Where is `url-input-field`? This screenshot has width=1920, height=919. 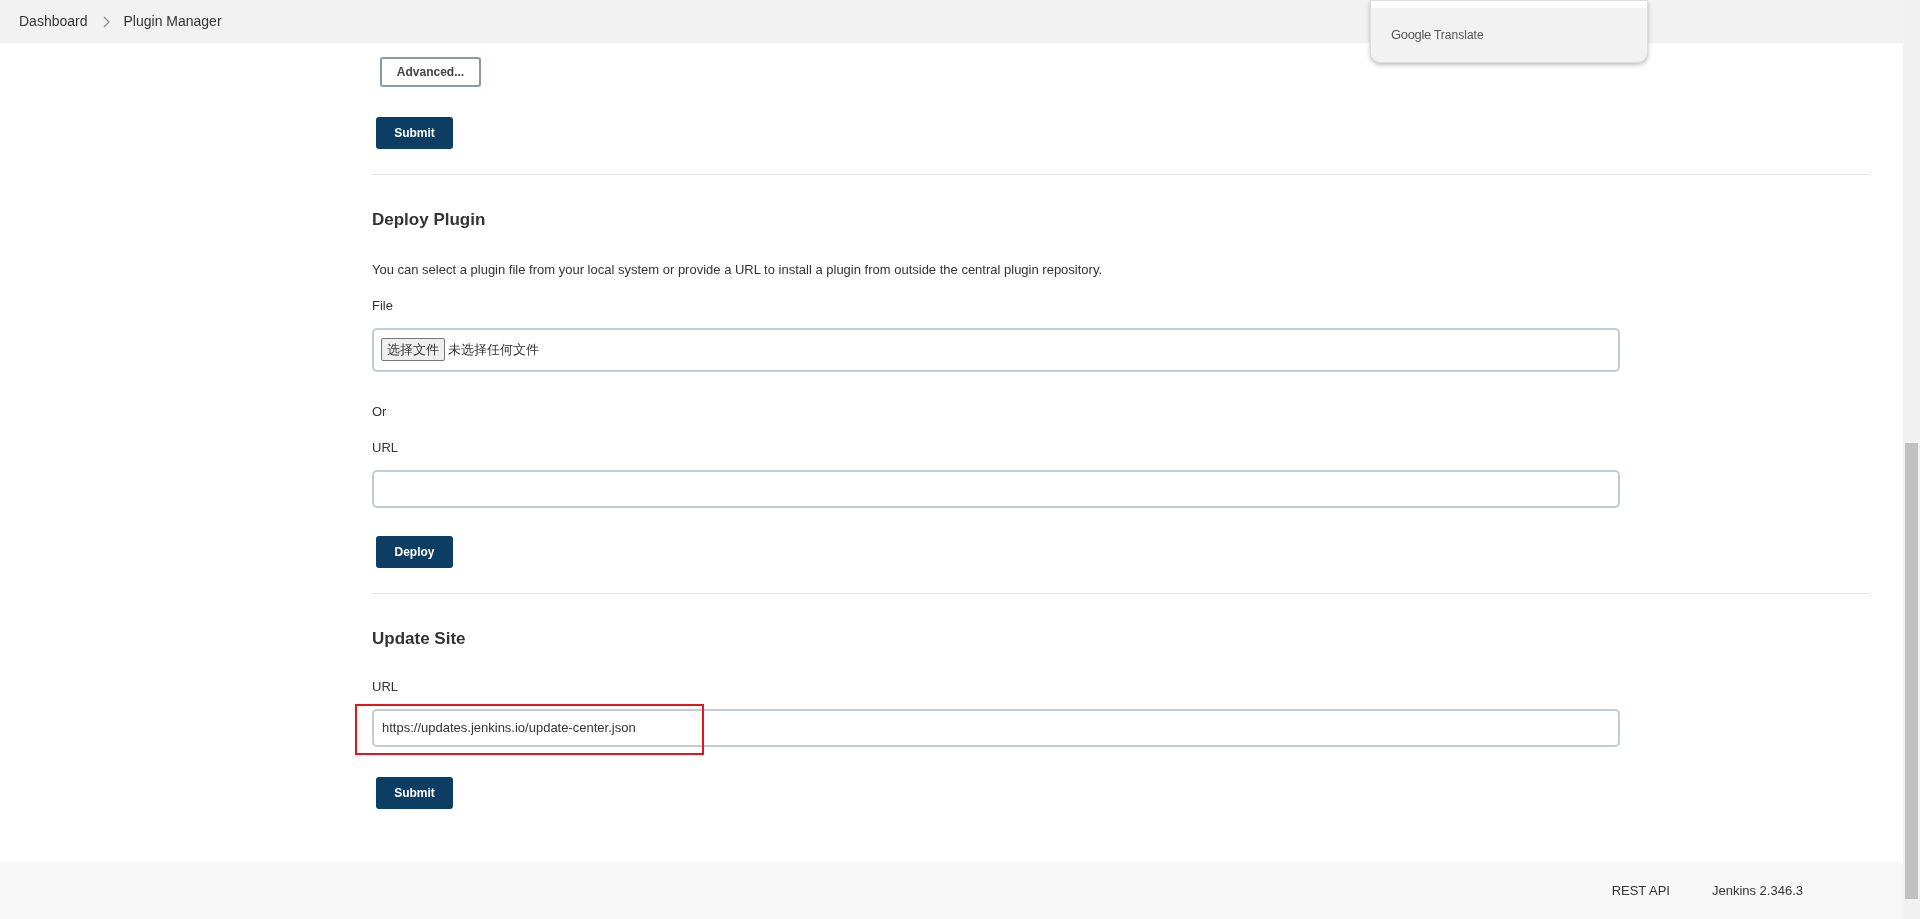 url-input-field is located at coordinates (996, 488).